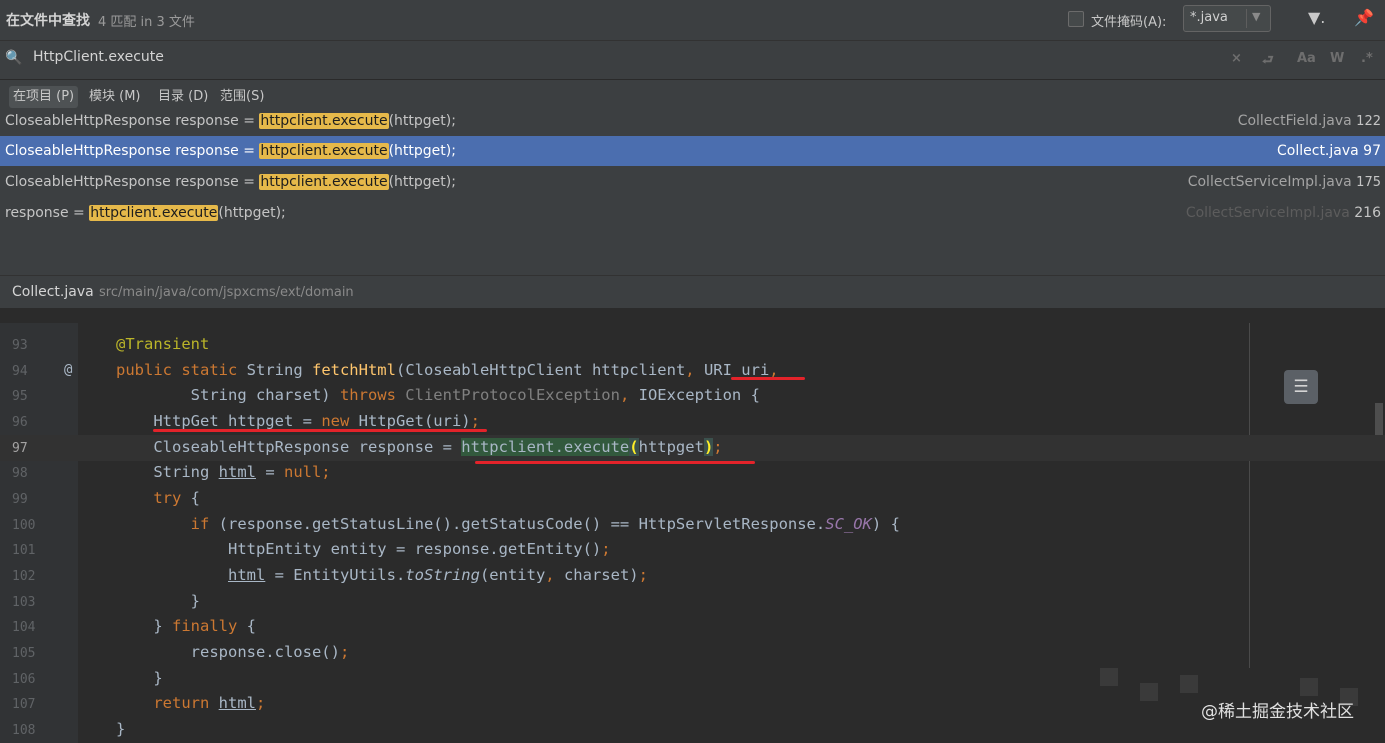 The image size is (1385, 743). I want to click on line-number: 102, so click(24, 576).